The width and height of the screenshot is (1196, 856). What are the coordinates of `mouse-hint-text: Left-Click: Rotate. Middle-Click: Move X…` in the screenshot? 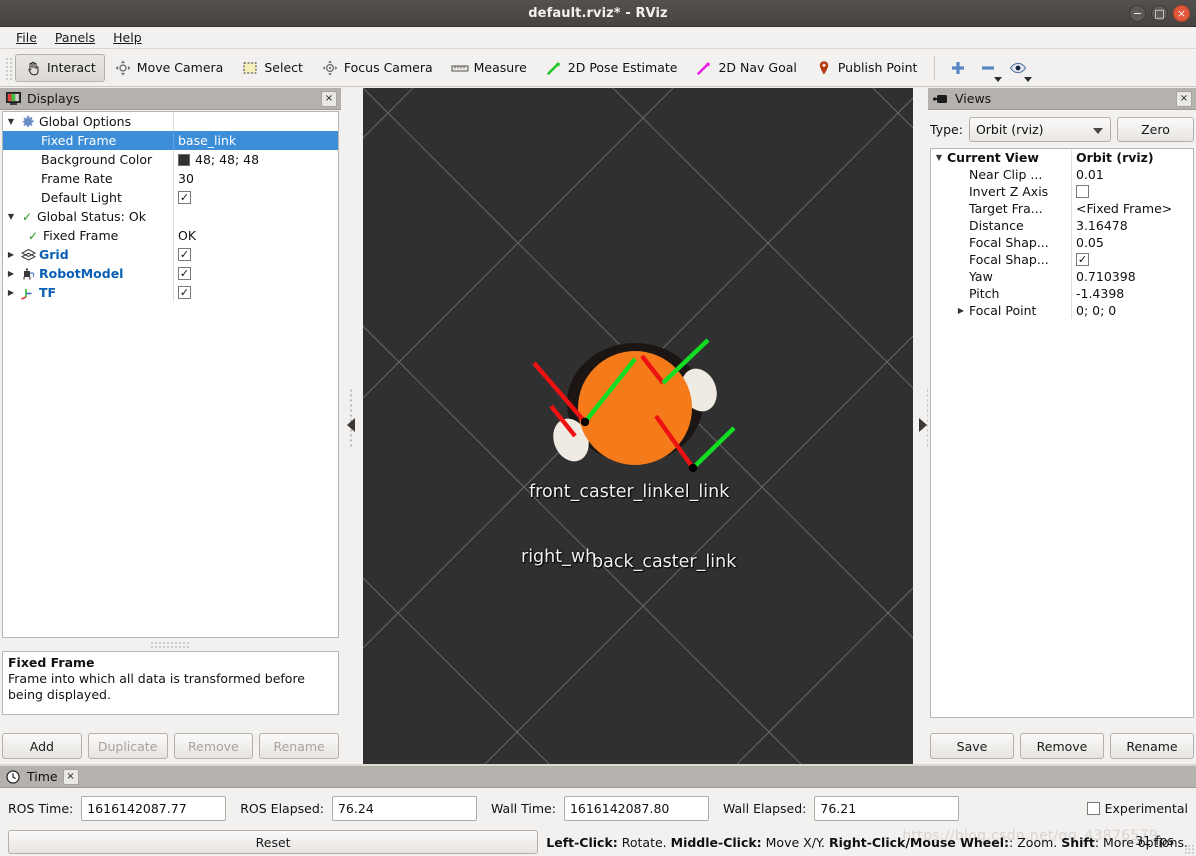 It's located at (867, 842).